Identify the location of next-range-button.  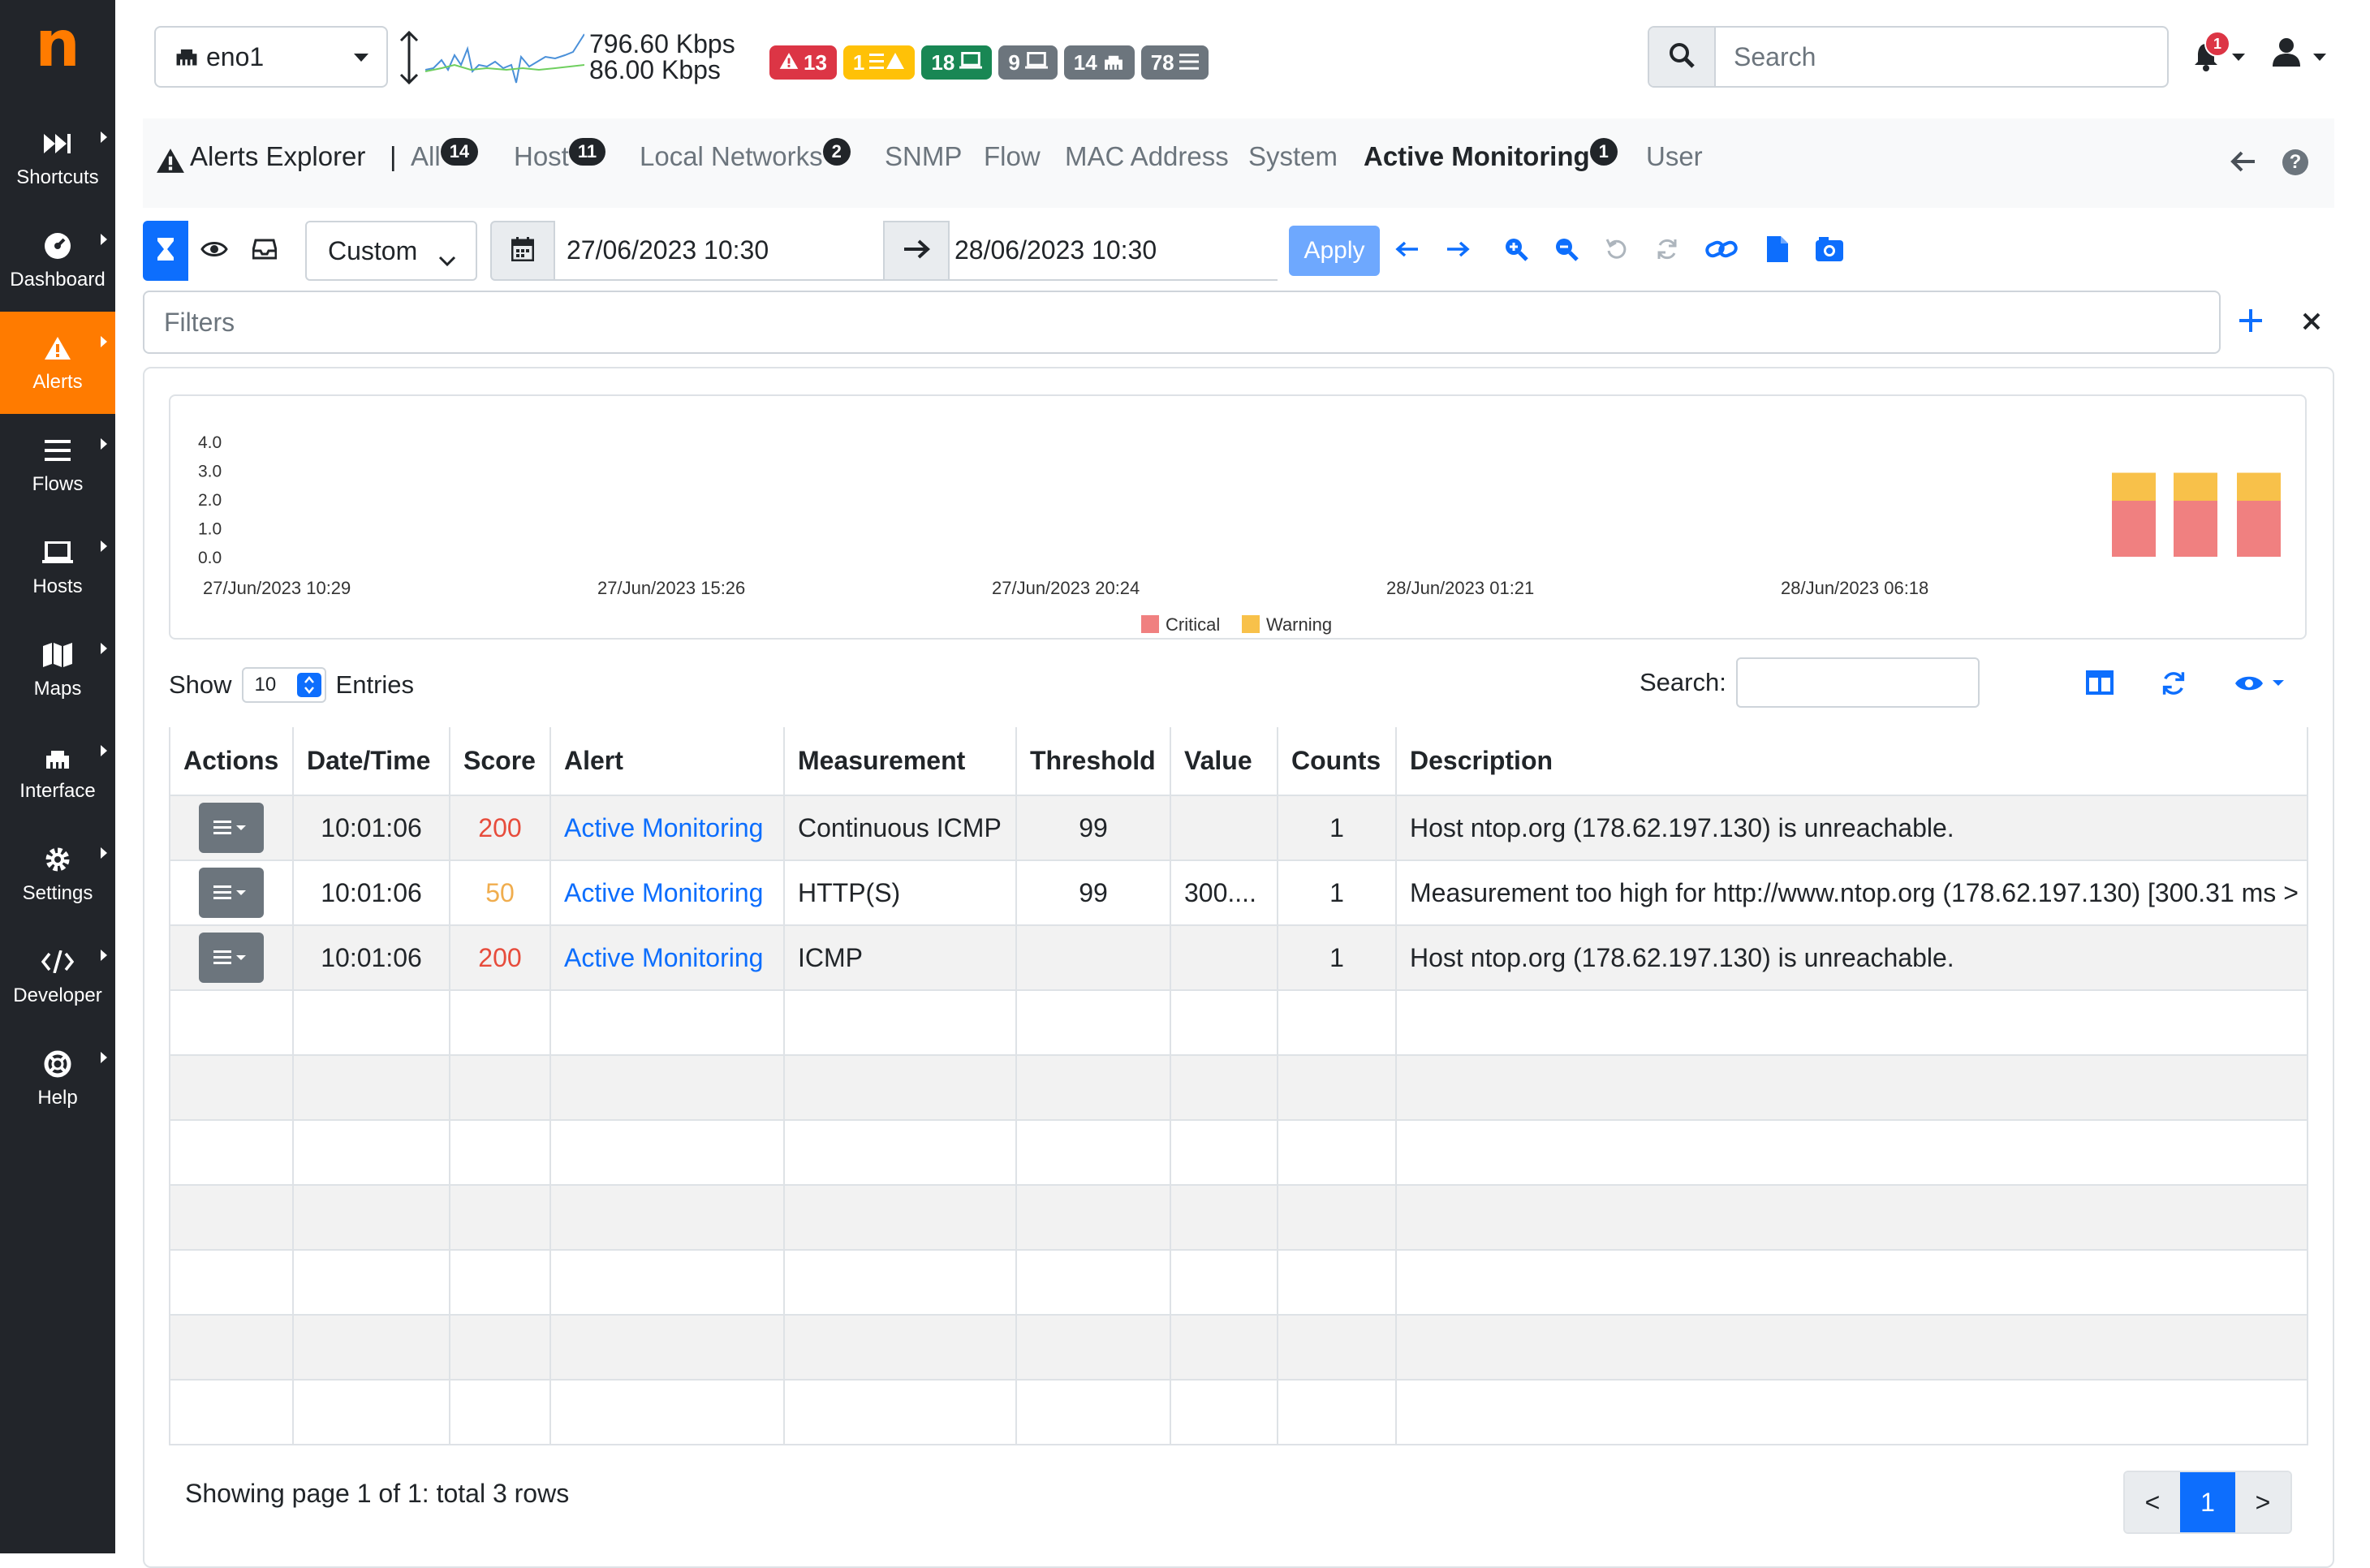
(1458, 251).